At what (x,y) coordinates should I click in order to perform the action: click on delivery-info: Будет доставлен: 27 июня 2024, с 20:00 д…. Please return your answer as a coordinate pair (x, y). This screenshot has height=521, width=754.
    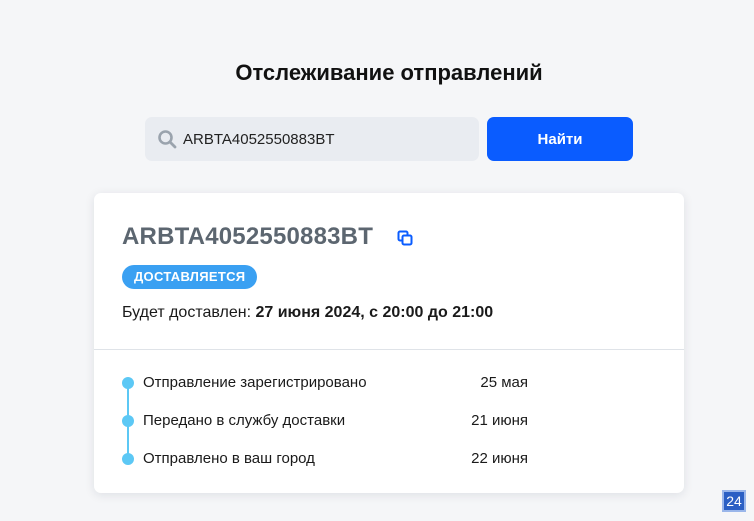
    Looking at the image, I should click on (307, 313).